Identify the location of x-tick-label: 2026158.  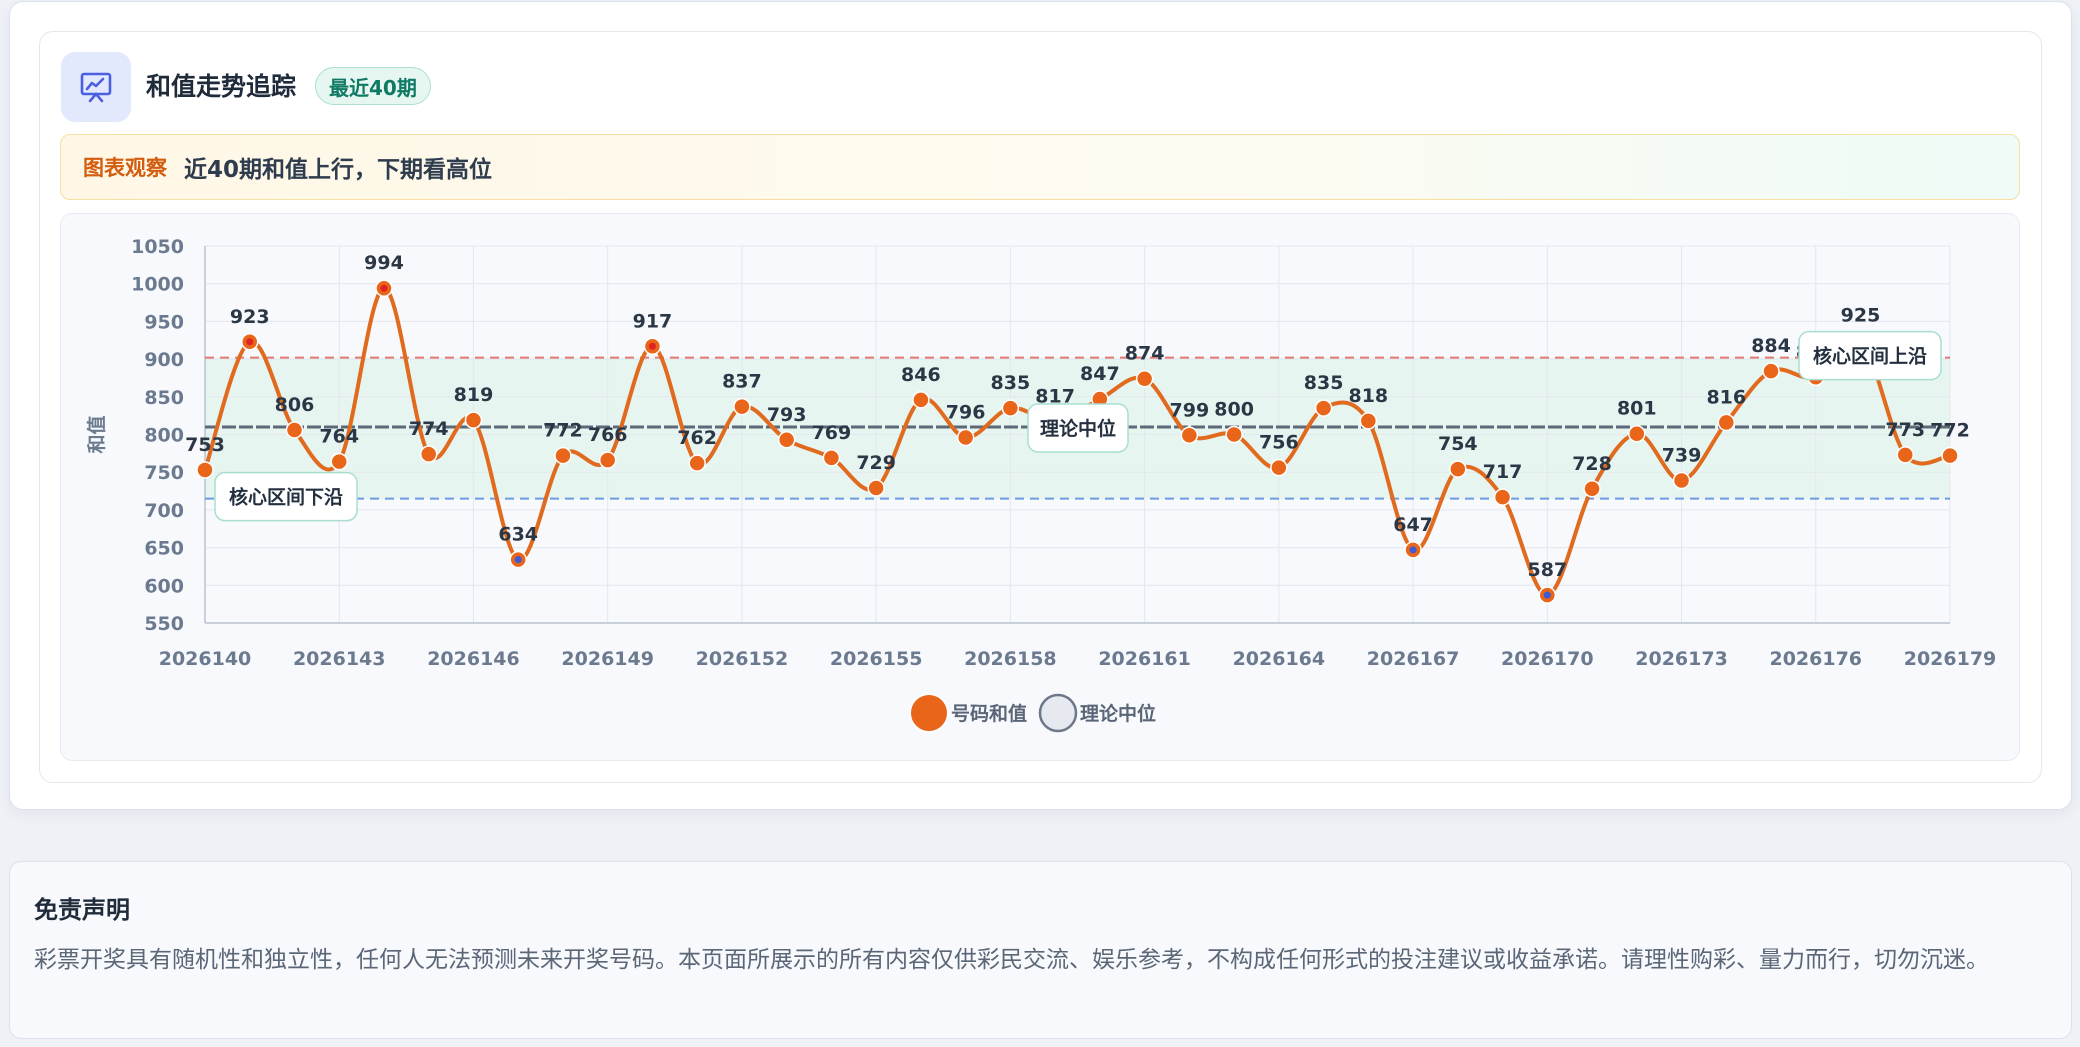
(1010, 659).